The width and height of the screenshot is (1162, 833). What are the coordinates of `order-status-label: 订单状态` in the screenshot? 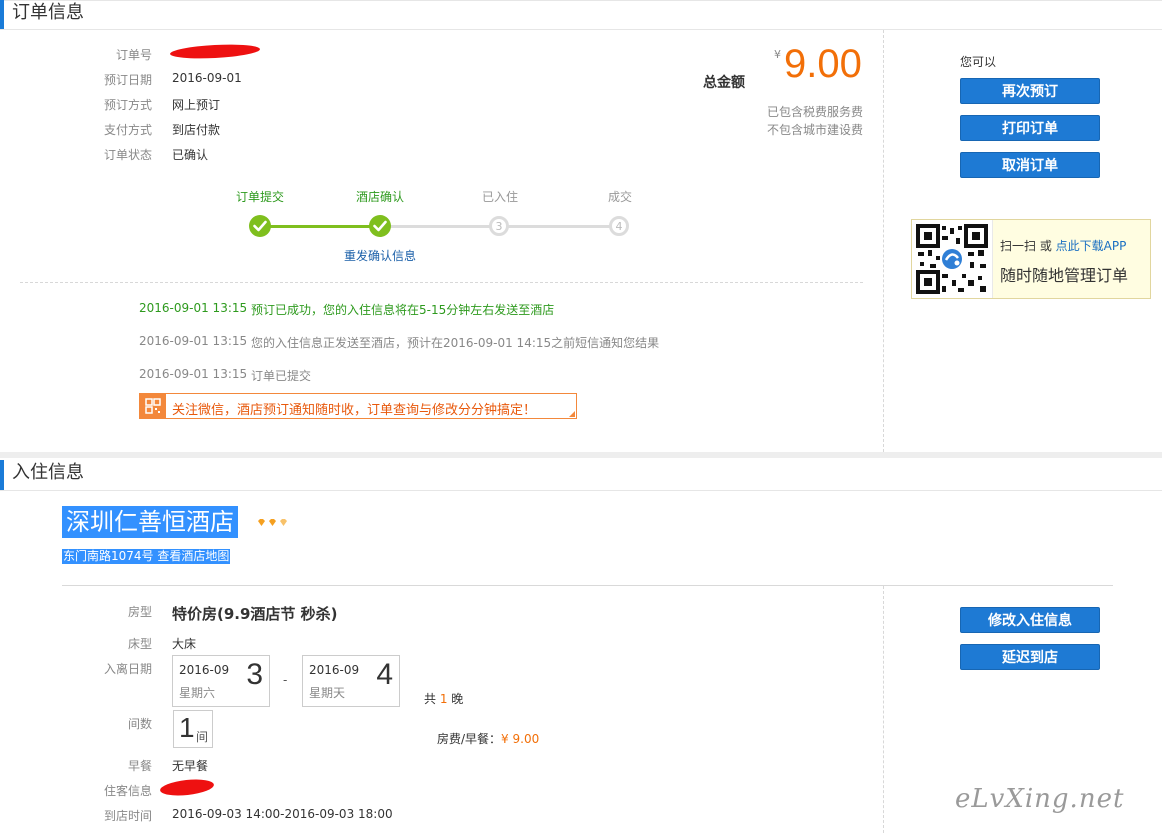 It's located at (127, 155).